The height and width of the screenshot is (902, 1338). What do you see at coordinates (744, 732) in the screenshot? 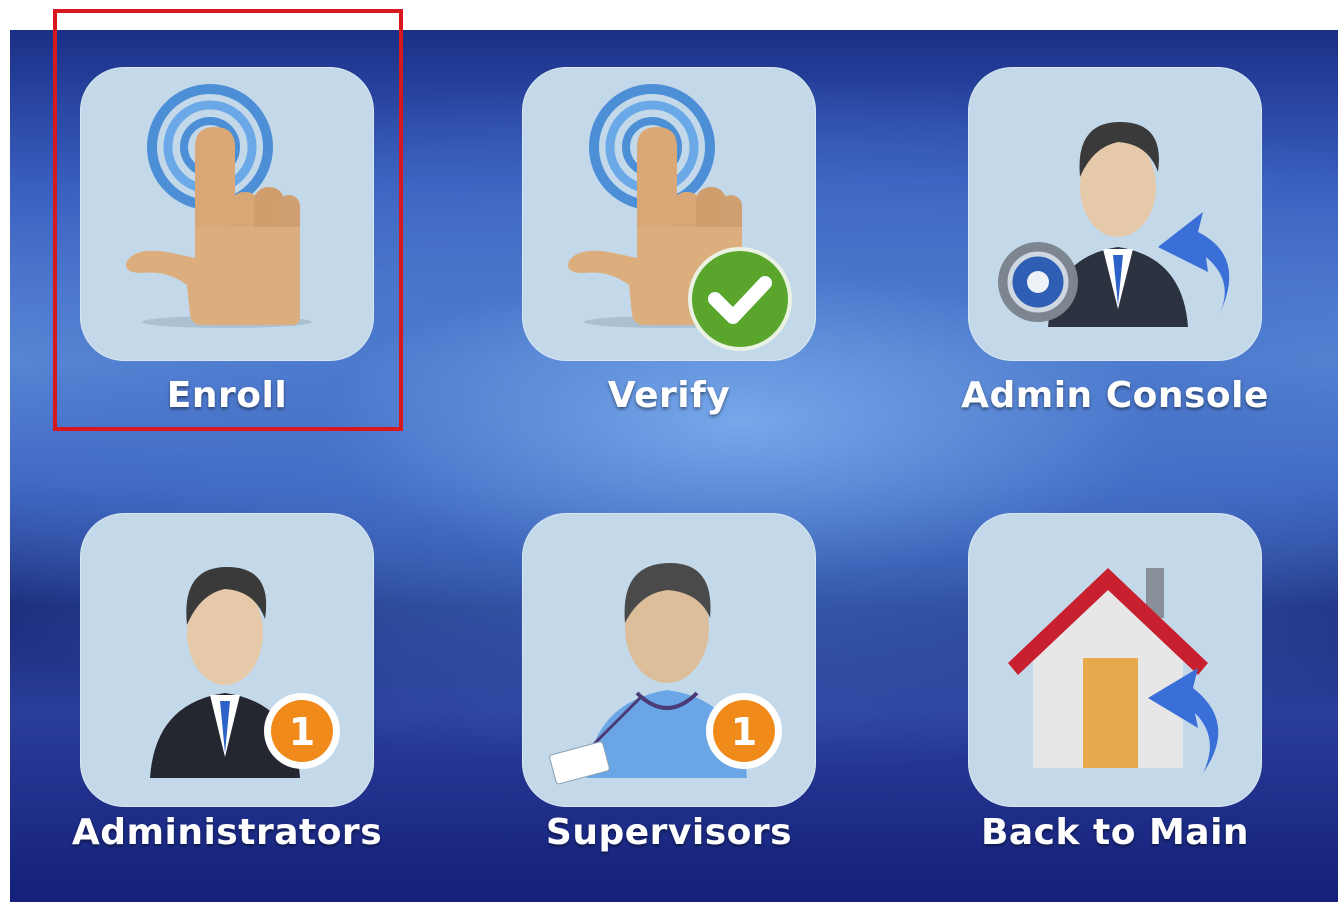
I see `supervisors-badge: 1` at bounding box center [744, 732].